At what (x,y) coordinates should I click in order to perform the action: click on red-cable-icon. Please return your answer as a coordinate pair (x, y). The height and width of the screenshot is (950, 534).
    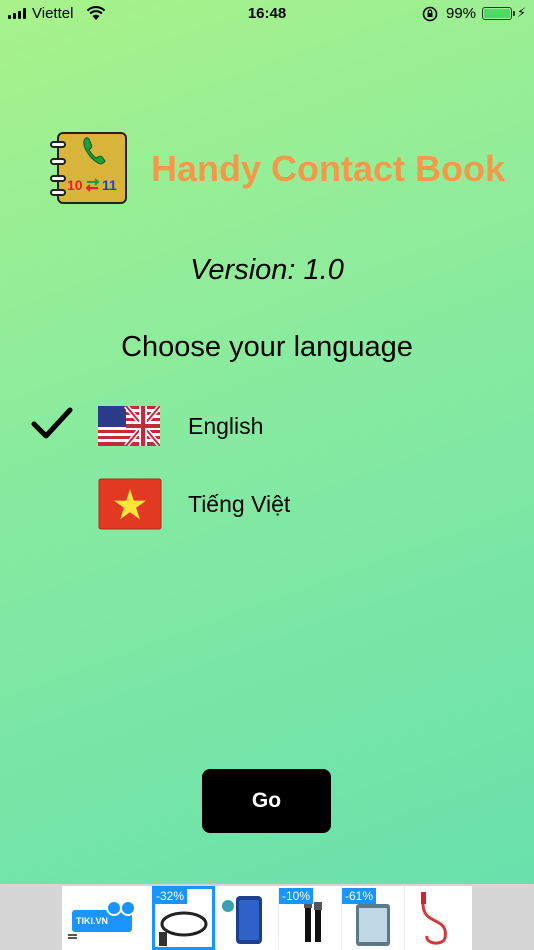
    Looking at the image, I should click on (434, 918).